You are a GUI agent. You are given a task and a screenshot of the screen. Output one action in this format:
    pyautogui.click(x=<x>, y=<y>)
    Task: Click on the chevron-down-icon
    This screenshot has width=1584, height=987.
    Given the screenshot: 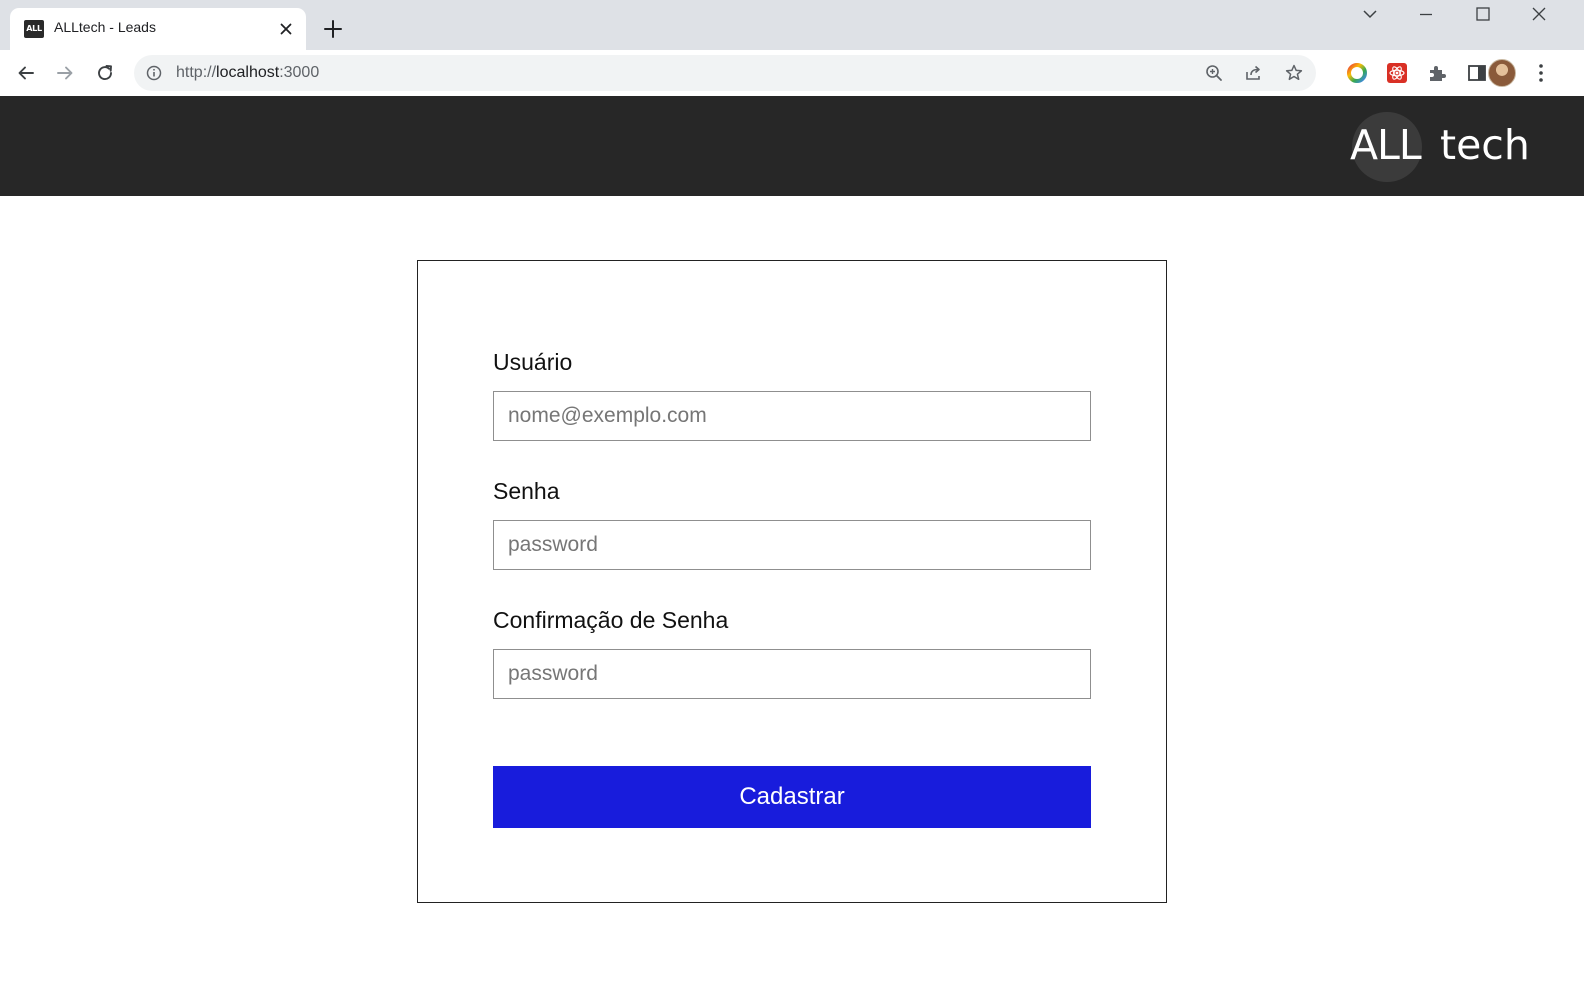 What is the action you would take?
    pyautogui.click(x=1370, y=17)
    